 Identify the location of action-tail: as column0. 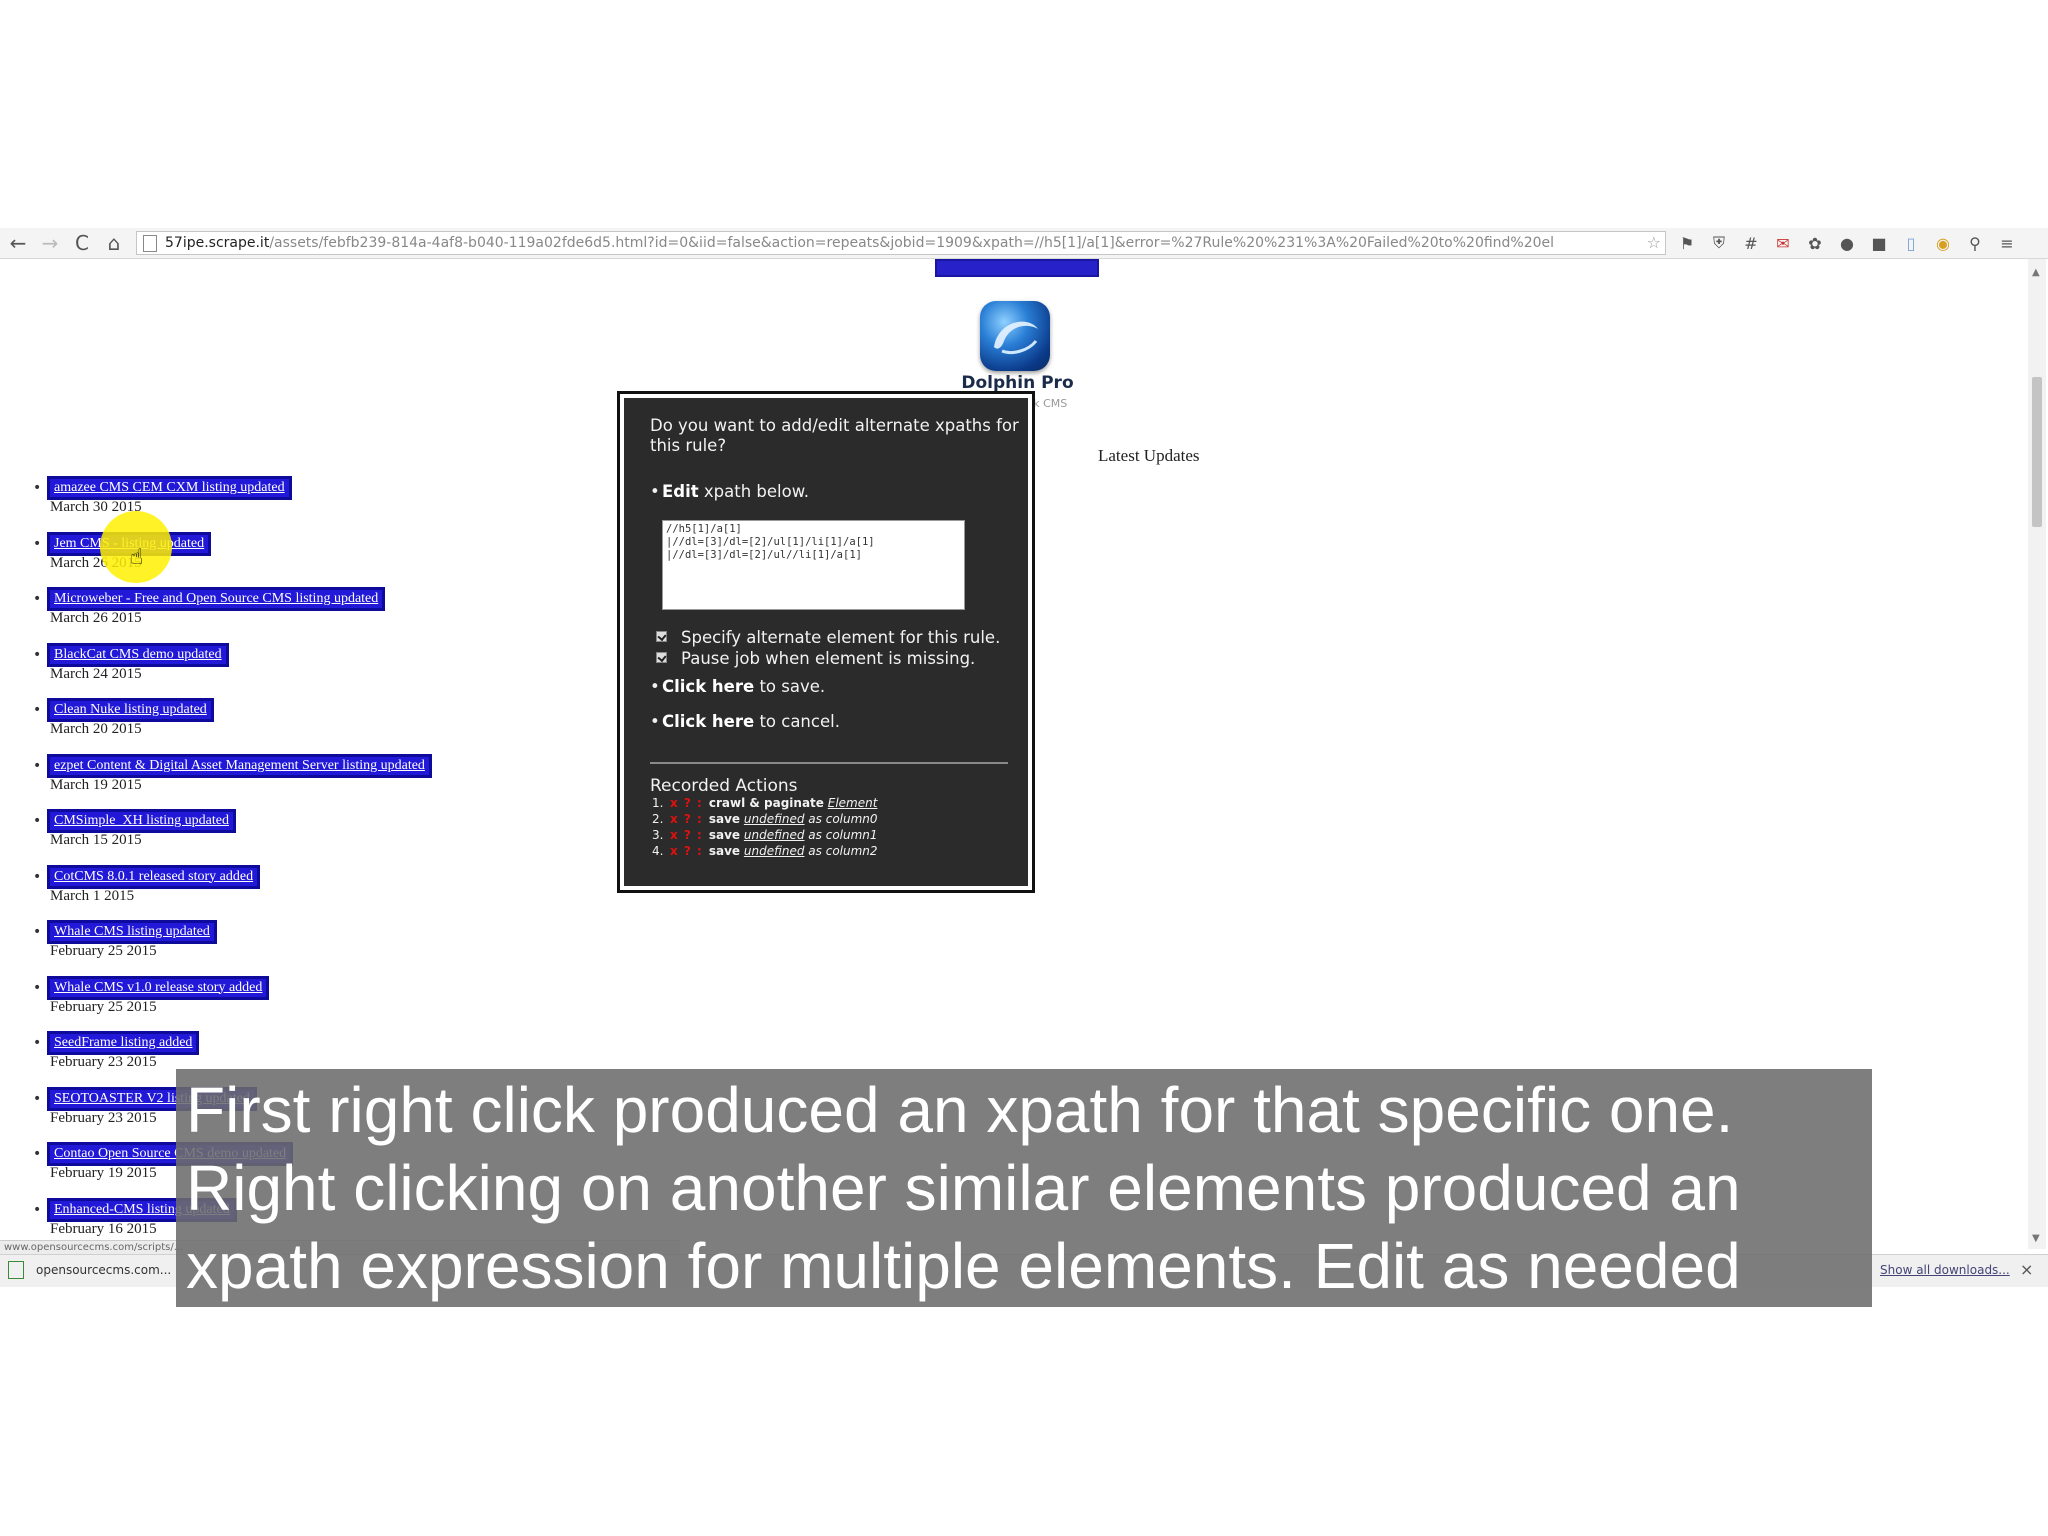
(843, 819).